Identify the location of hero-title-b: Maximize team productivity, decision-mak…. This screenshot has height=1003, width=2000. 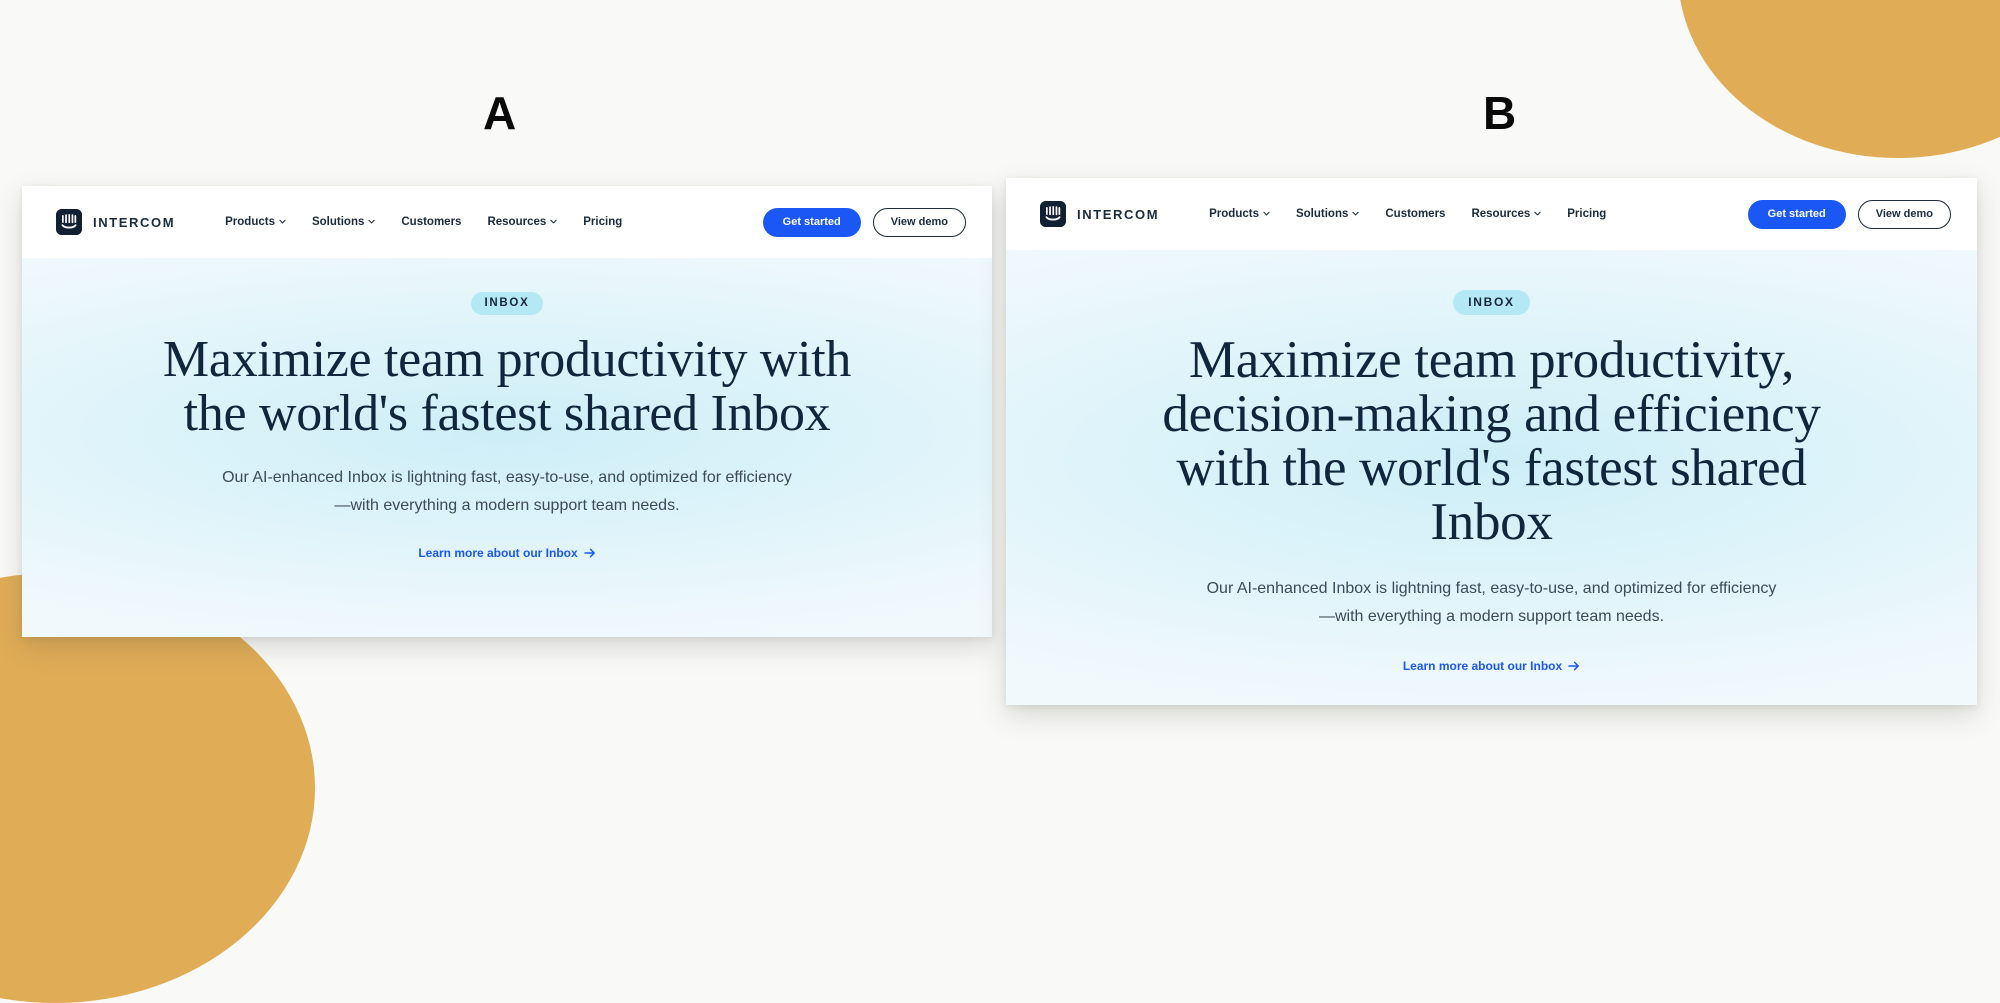
(1491, 441).